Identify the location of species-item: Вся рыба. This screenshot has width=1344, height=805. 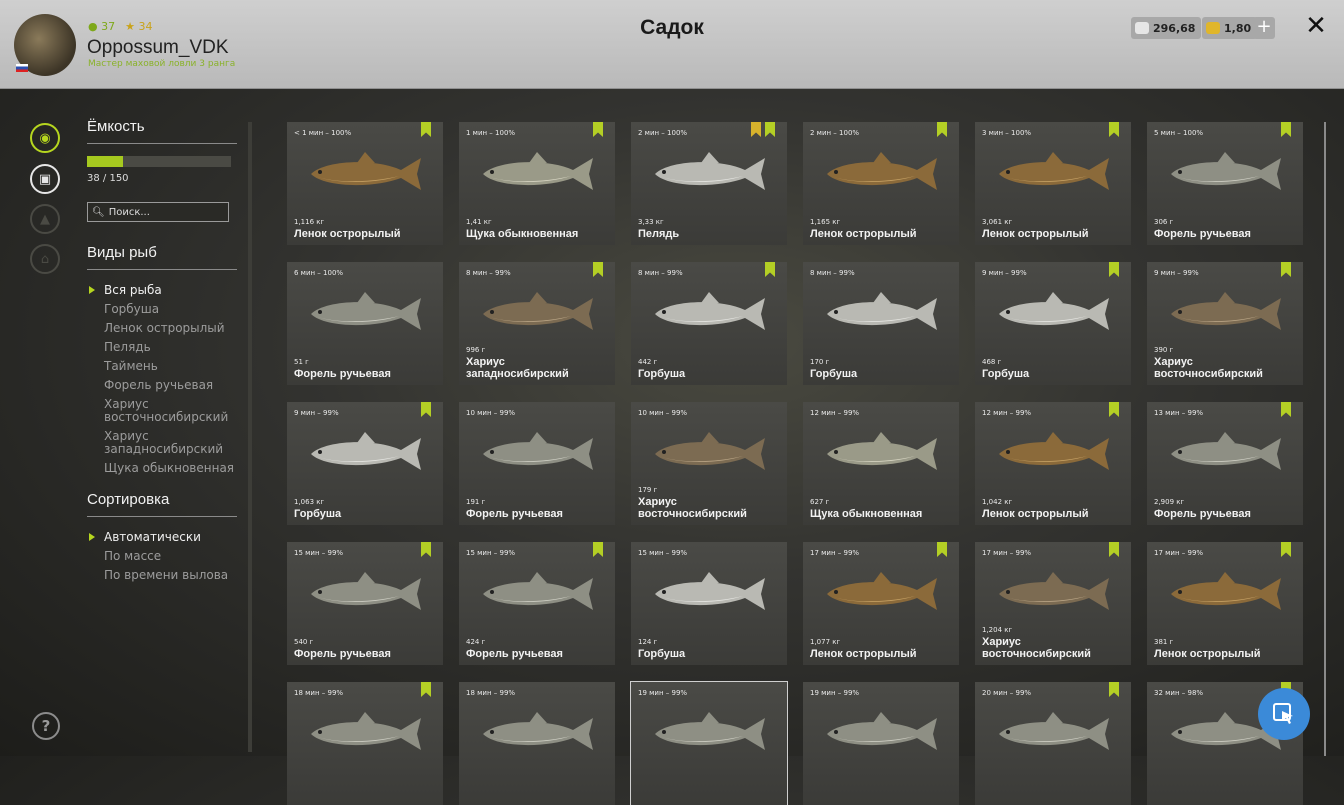
(162, 290).